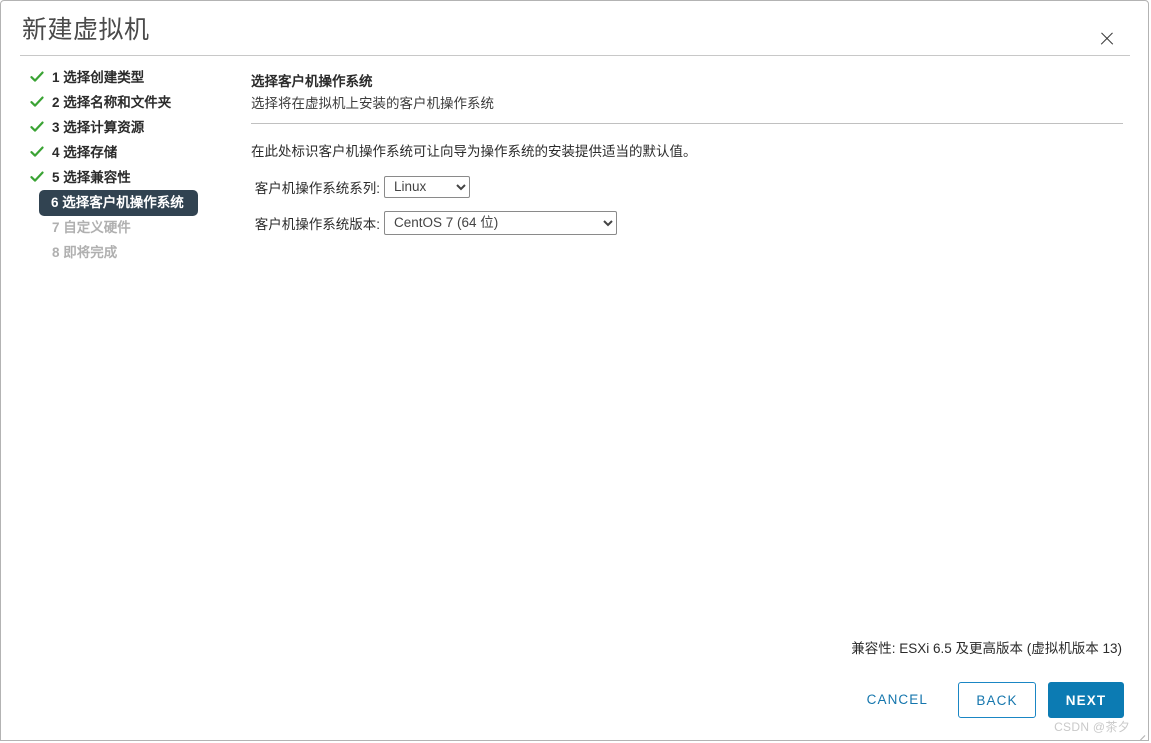 The image size is (1151, 743). What do you see at coordinates (1140, 733) in the screenshot?
I see `resize-grip` at bounding box center [1140, 733].